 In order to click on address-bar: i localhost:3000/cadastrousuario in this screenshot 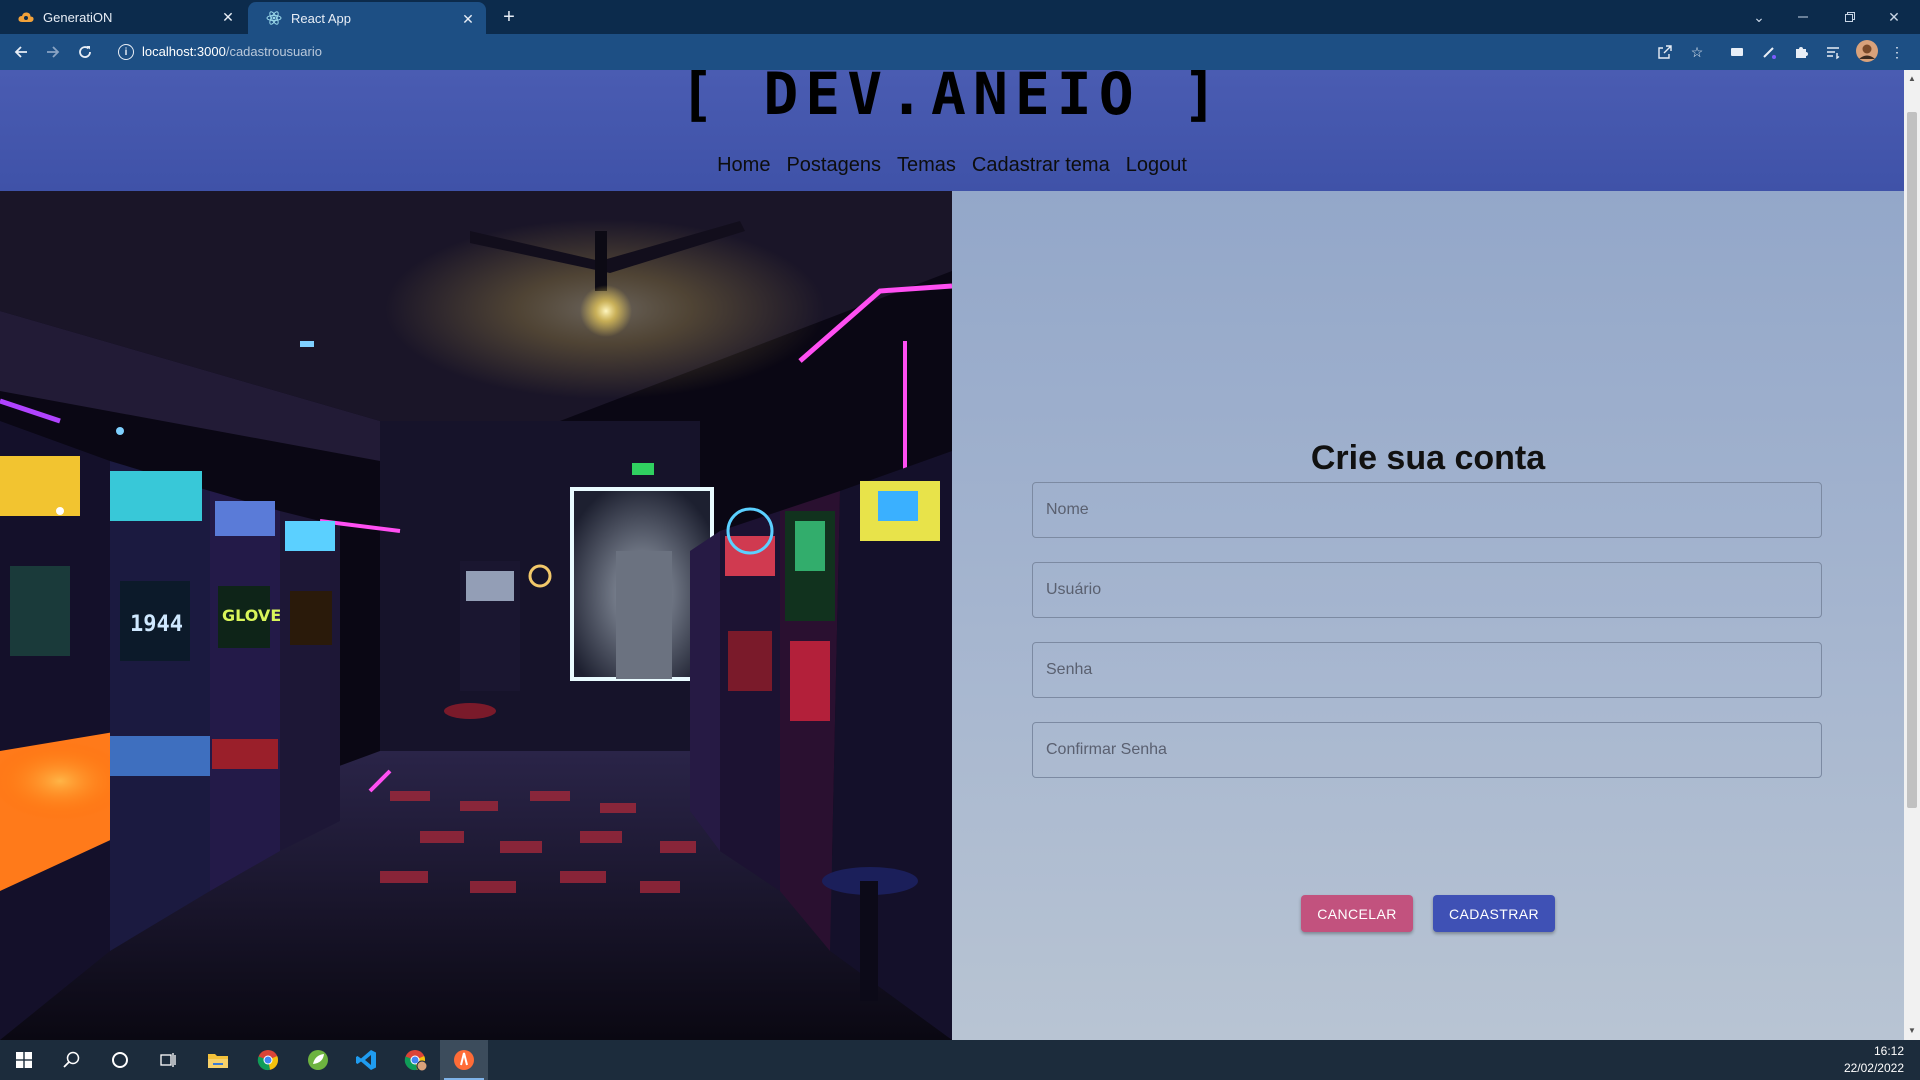, I will do `click(895, 52)`.